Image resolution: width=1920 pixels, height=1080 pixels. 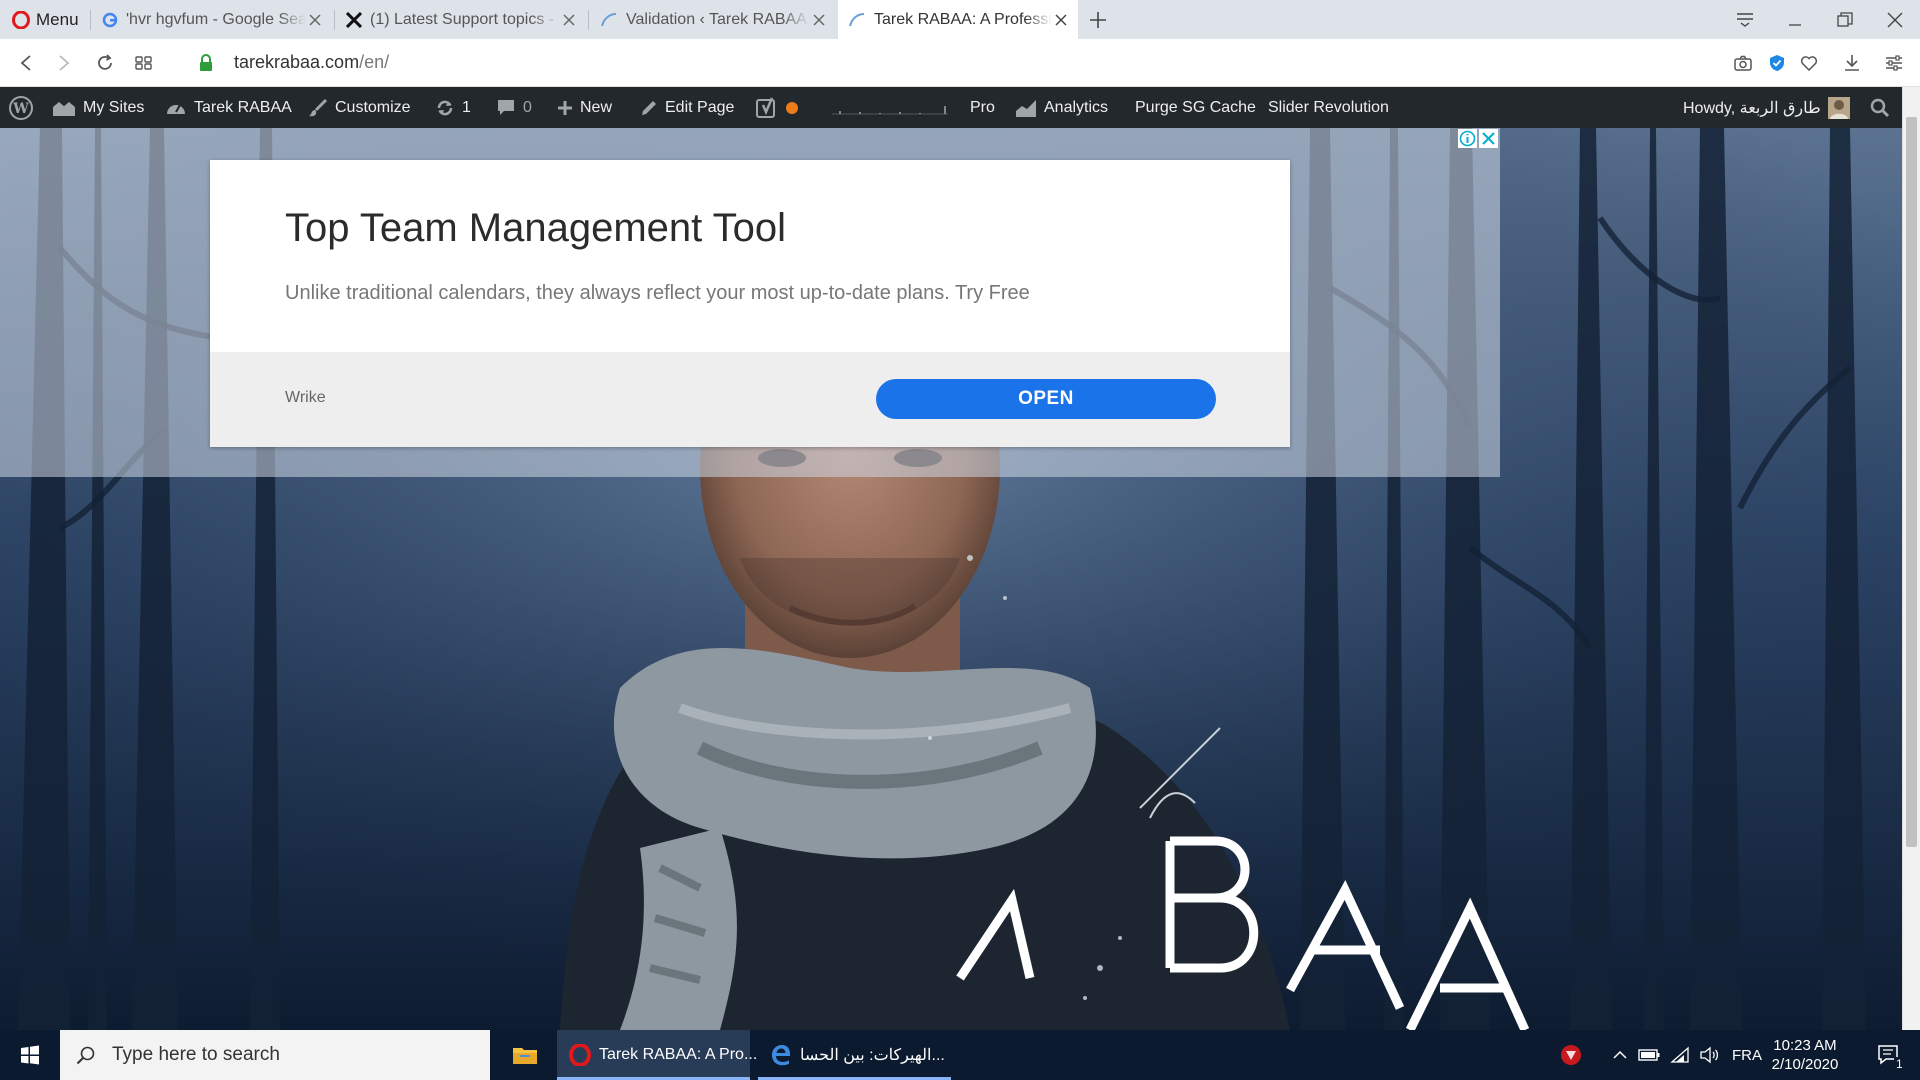 I want to click on scrollbar-thumb, so click(x=1911, y=482).